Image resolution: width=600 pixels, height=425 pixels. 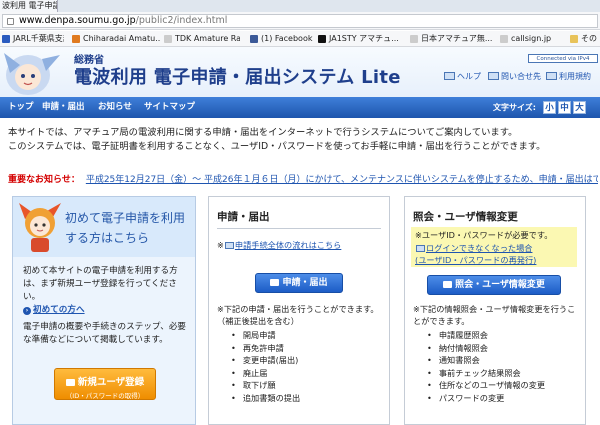 What do you see at coordinates (568, 76) in the screenshot?
I see `terms-link: 利用規約` at bounding box center [568, 76].